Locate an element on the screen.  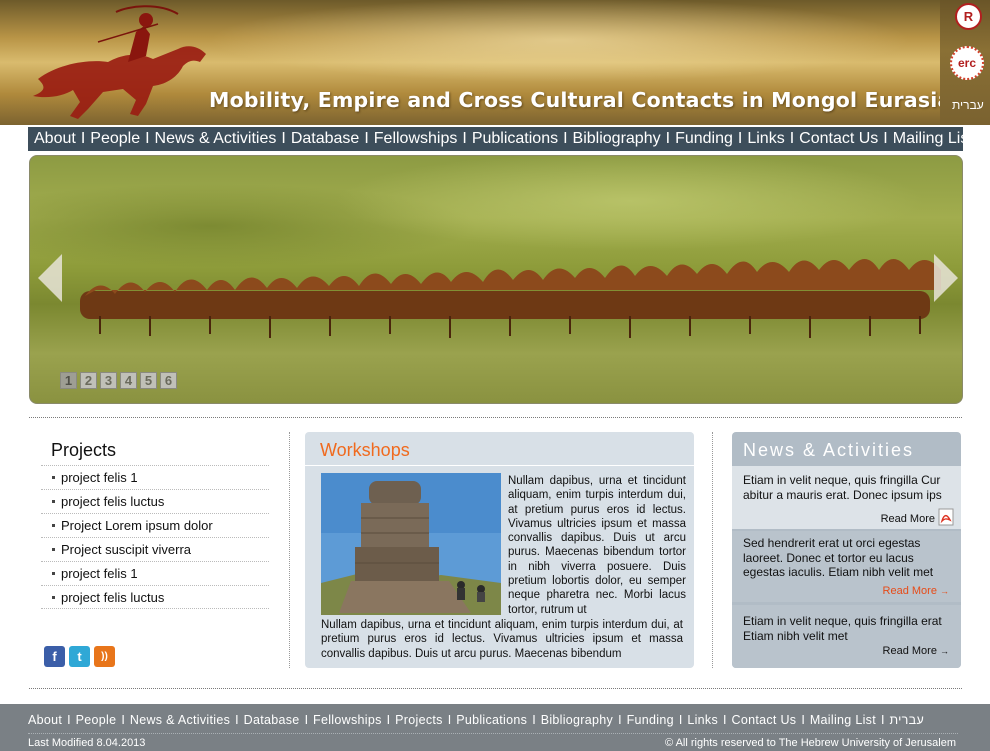
nav-bibliography: Bibliography is located at coordinates (617, 139).